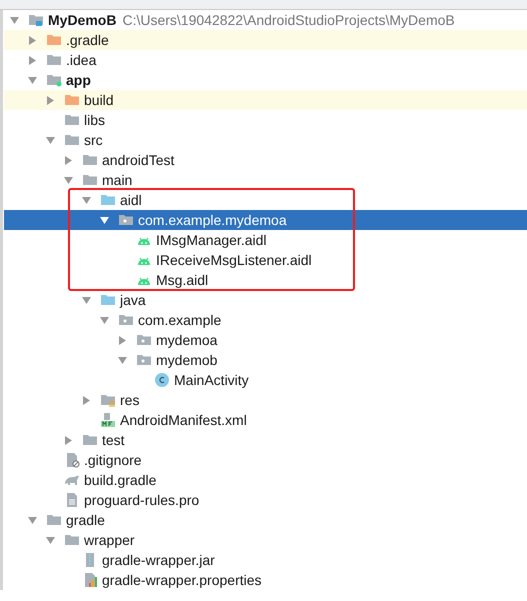  Describe the element at coordinates (81, 60) in the screenshot. I see `node-label: .idea` at that location.